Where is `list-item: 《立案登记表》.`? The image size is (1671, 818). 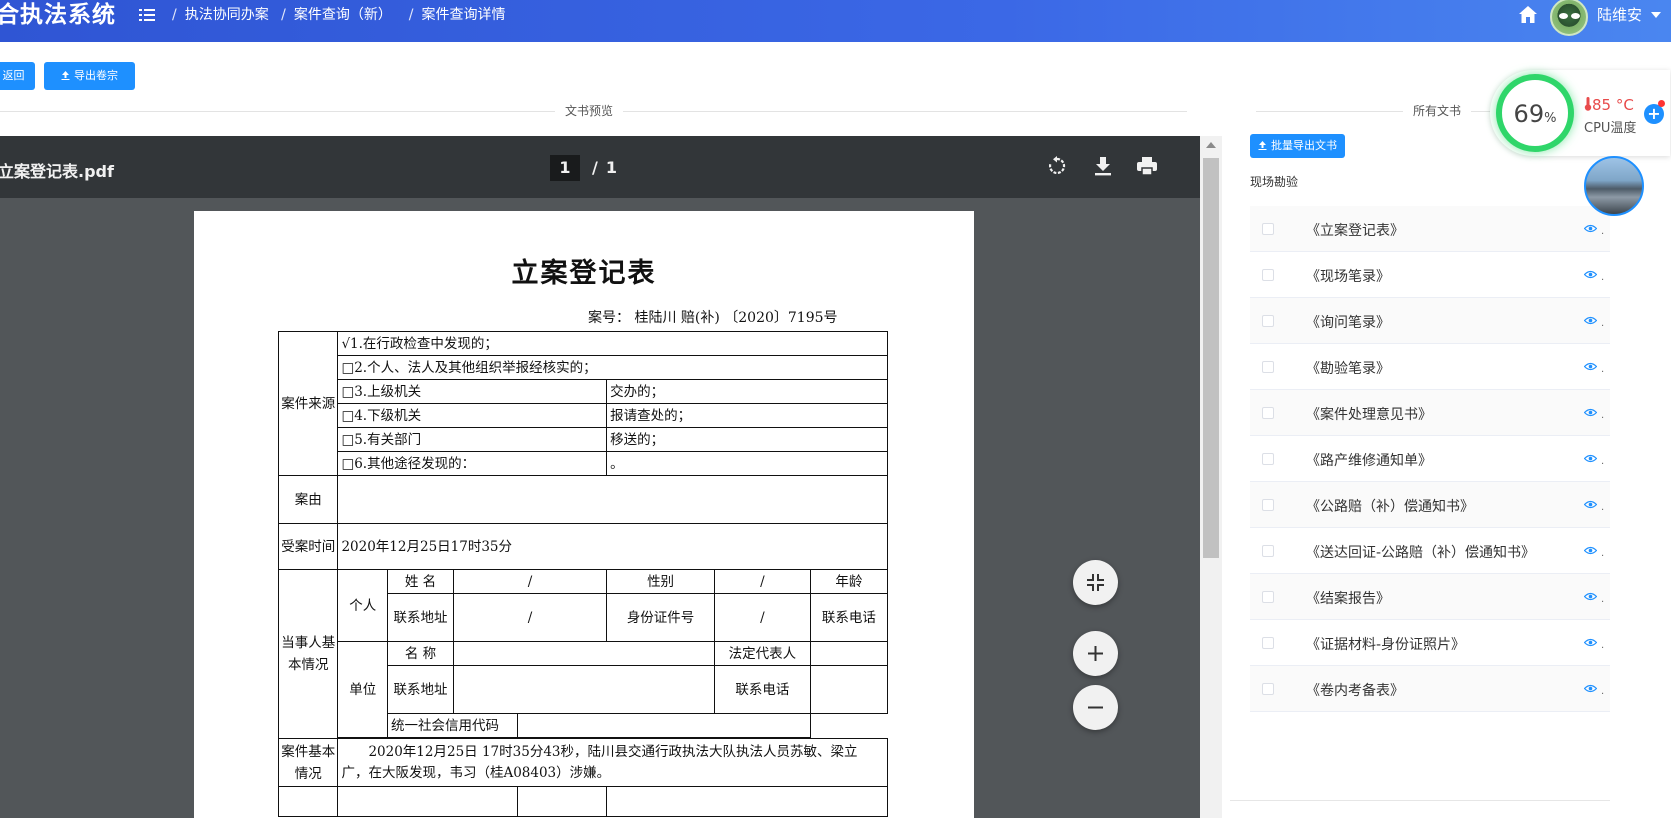
list-item: 《立案登记表》. is located at coordinates (1430, 229).